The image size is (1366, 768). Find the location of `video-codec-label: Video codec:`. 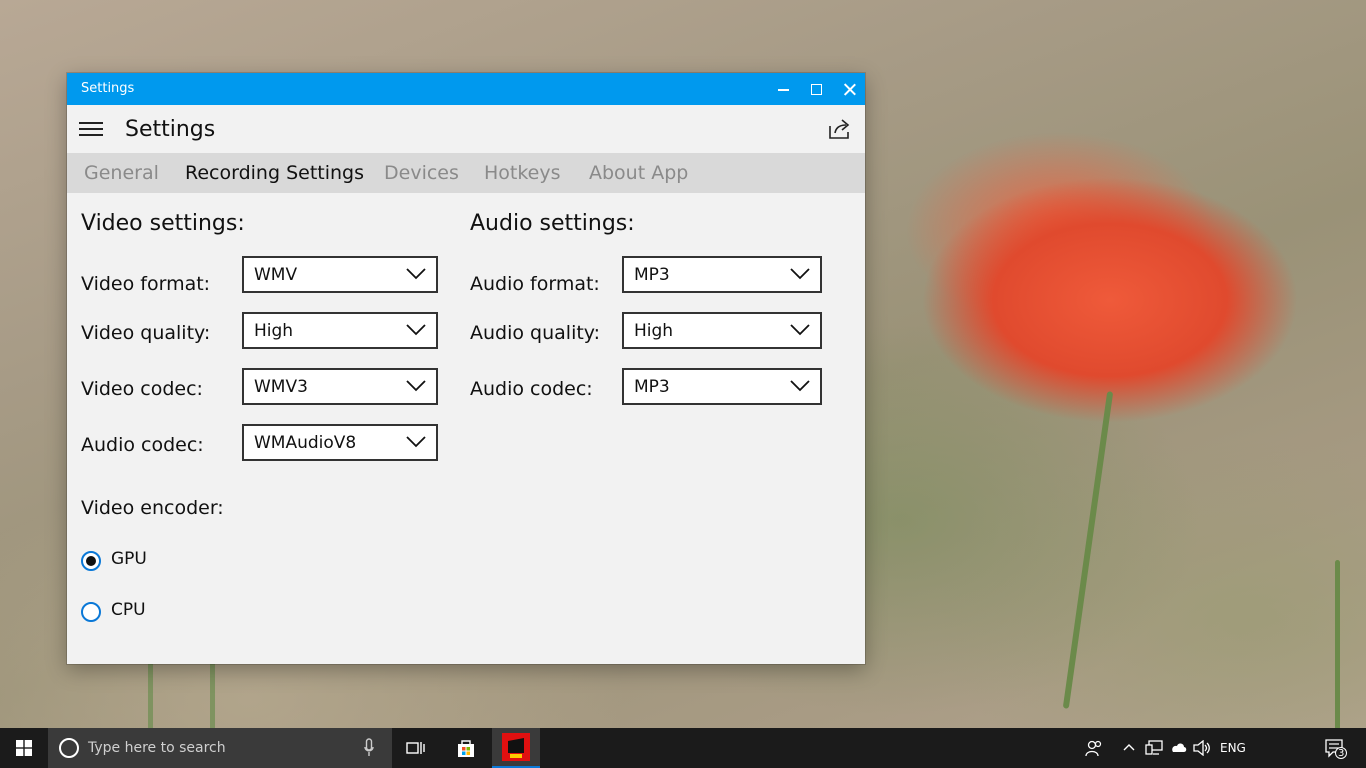

video-codec-label: Video codec: is located at coordinates (142, 389).